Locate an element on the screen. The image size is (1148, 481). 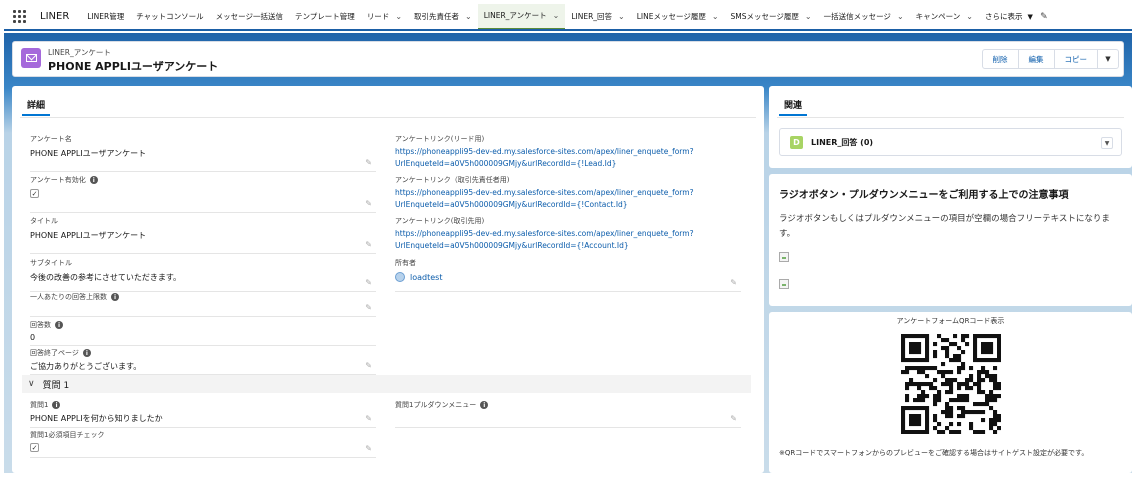
nav-tab-6: LINER_アンケート ⌄ is located at coordinates (521, 16).